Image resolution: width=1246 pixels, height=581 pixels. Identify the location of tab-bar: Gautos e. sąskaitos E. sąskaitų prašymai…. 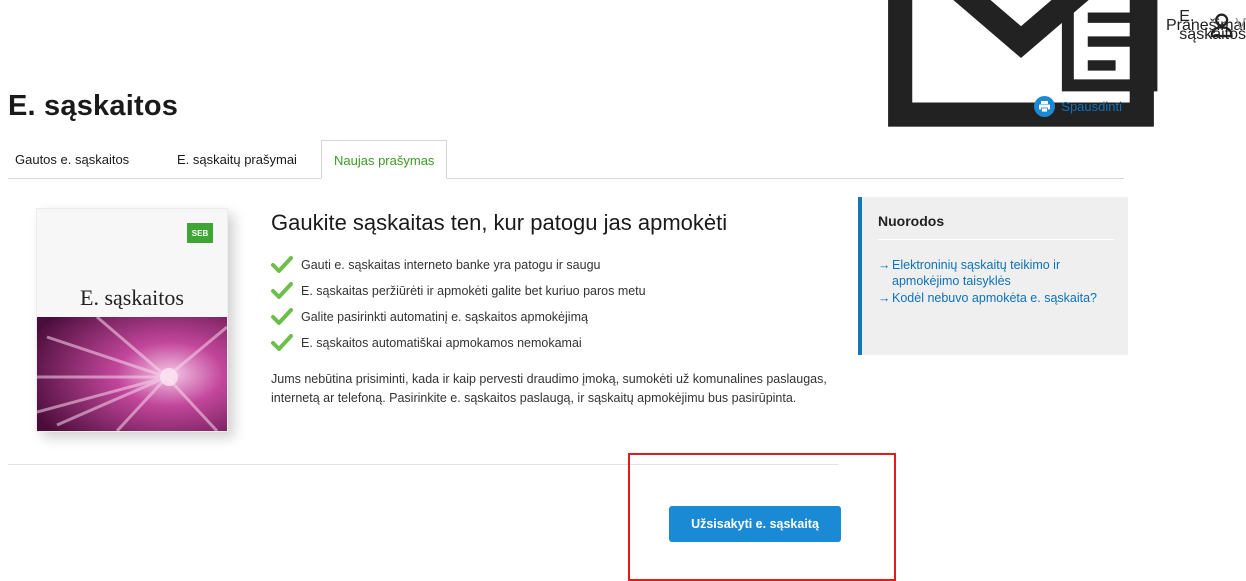
(566, 159).